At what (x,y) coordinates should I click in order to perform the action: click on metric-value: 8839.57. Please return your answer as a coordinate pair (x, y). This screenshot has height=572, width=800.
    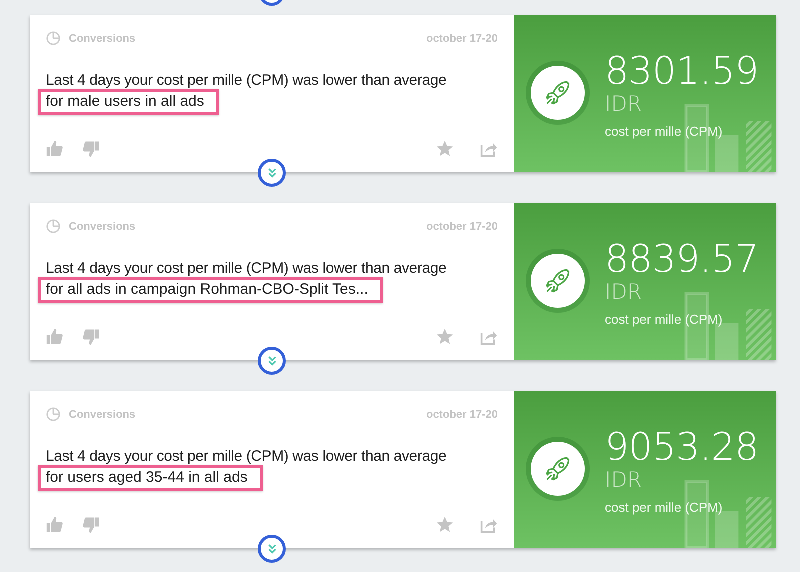
    Looking at the image, I should click on (682, 259).